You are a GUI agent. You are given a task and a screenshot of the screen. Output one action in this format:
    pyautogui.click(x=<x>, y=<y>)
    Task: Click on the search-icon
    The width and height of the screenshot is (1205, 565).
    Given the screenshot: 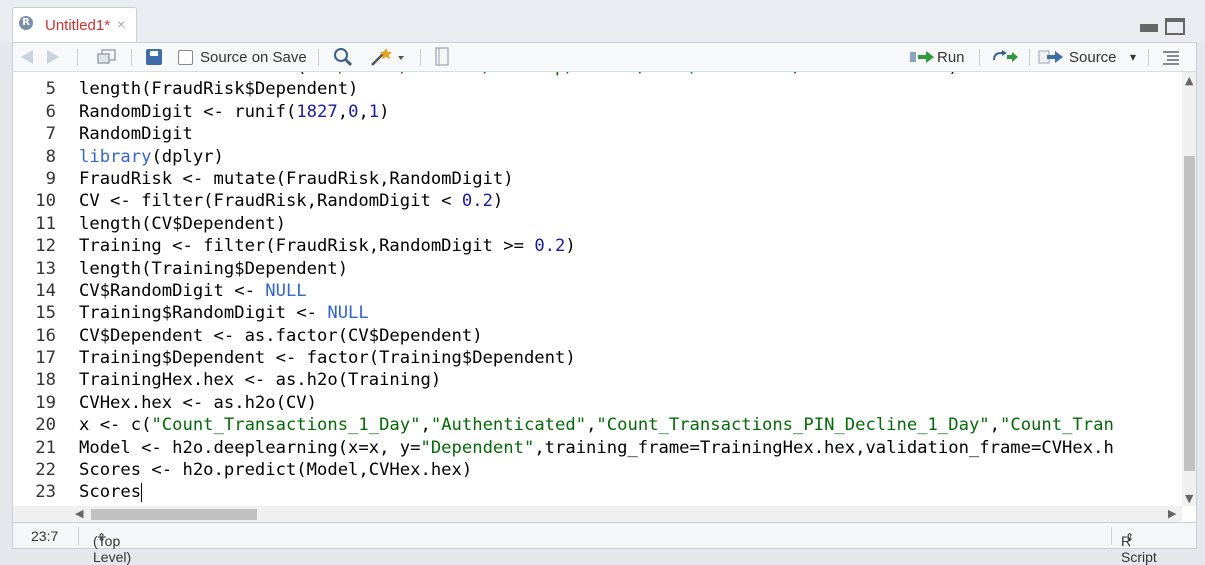 What is the action you would take?
    pyautogui.click(x=343, y=57)
    